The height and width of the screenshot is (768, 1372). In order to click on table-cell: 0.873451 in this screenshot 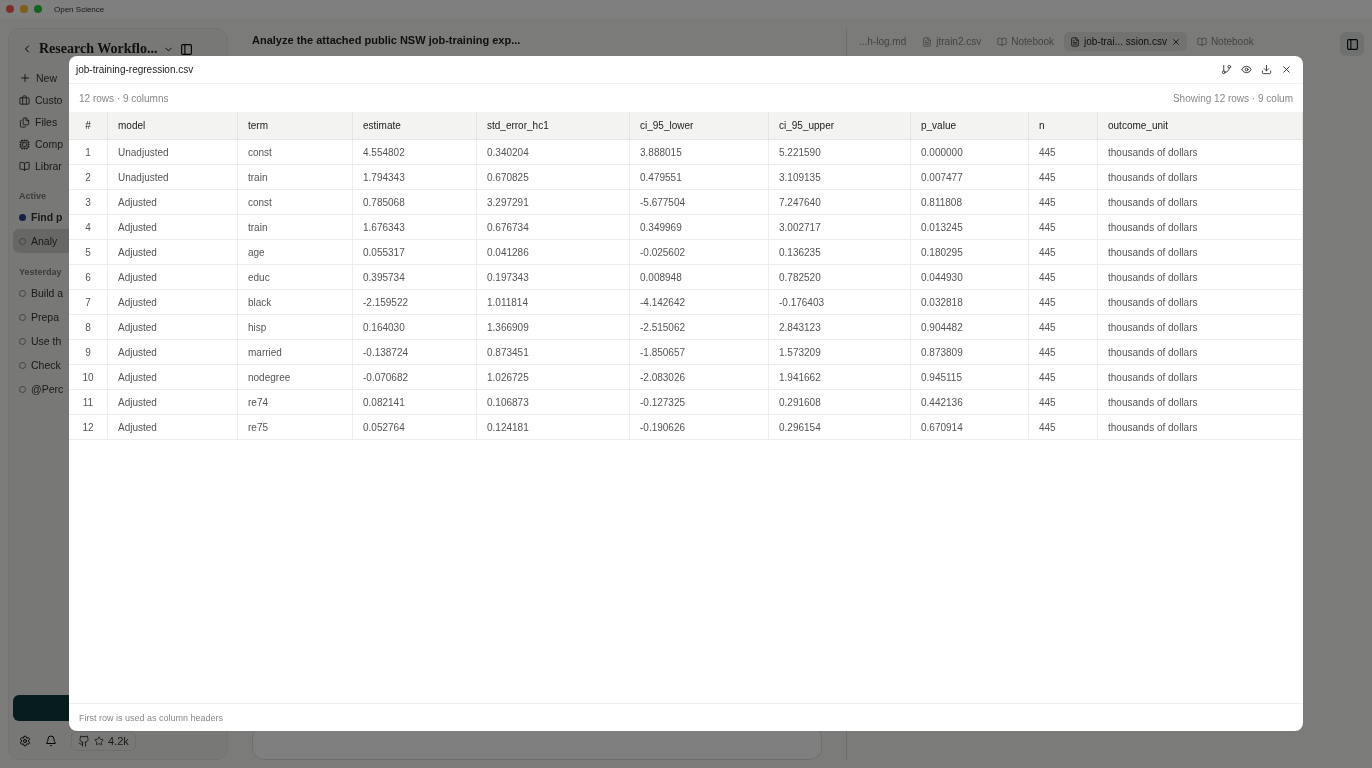, I will do `click(553, 352)`.